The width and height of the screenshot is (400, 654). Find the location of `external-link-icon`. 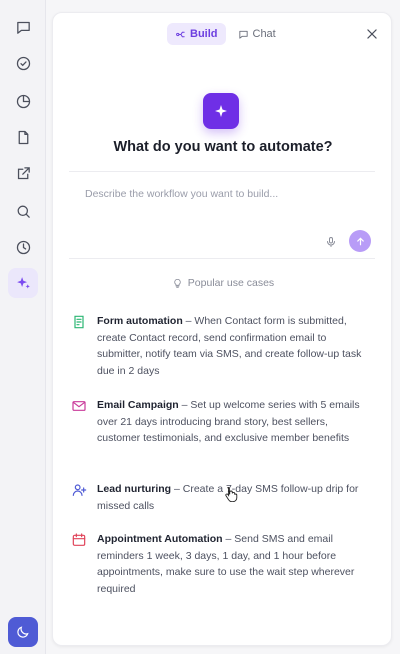

external-link-icon is located at coordinates (23, 173).